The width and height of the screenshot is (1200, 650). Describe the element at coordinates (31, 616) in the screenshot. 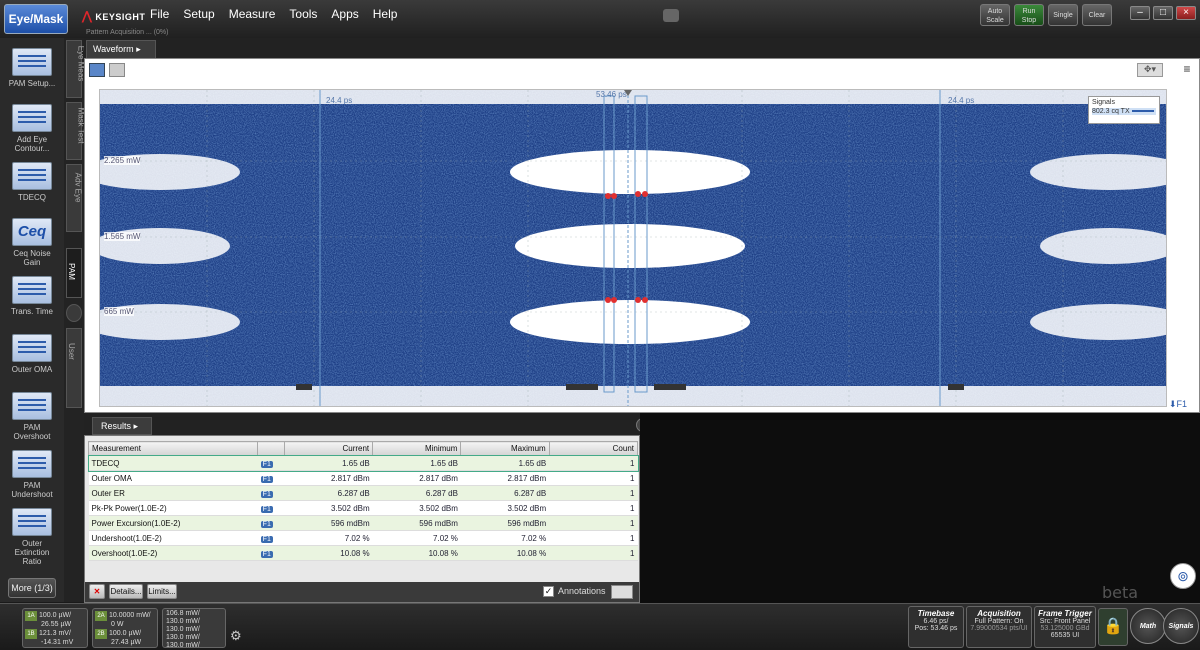

I see `ch1a-tag: 1A` at that location.